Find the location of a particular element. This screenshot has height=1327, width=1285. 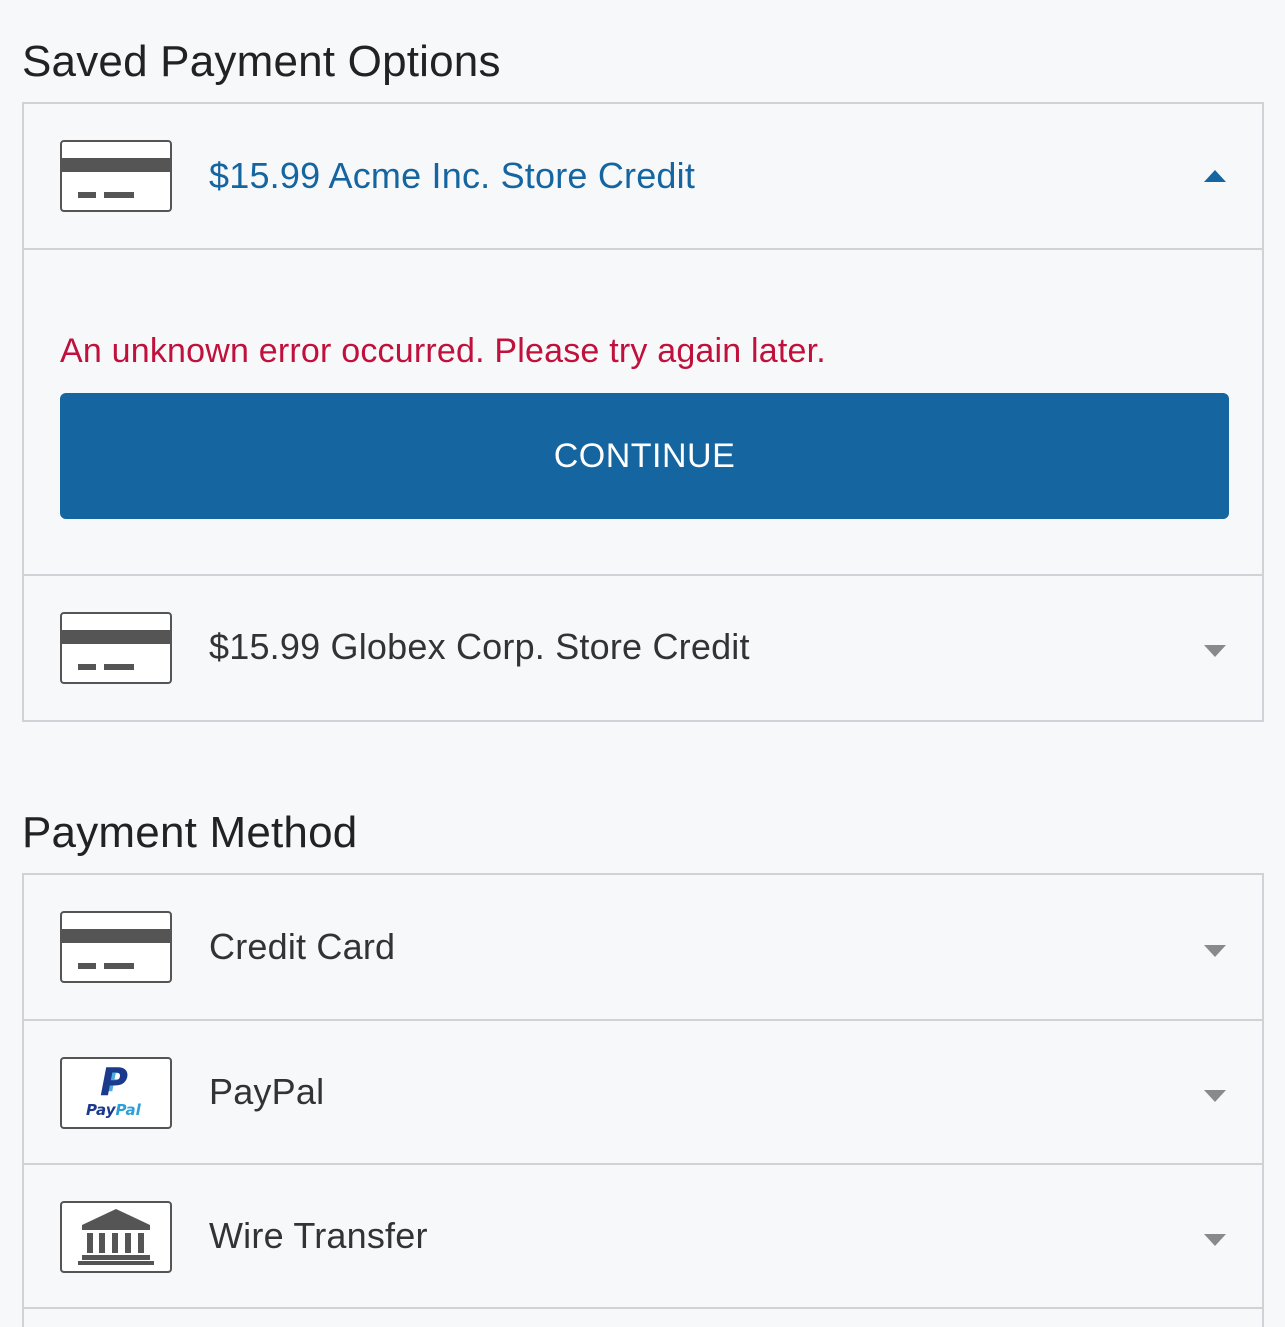

saved-option-label: $15.99 Acme Inc. Store Credit is located at coordinates (452, 175).